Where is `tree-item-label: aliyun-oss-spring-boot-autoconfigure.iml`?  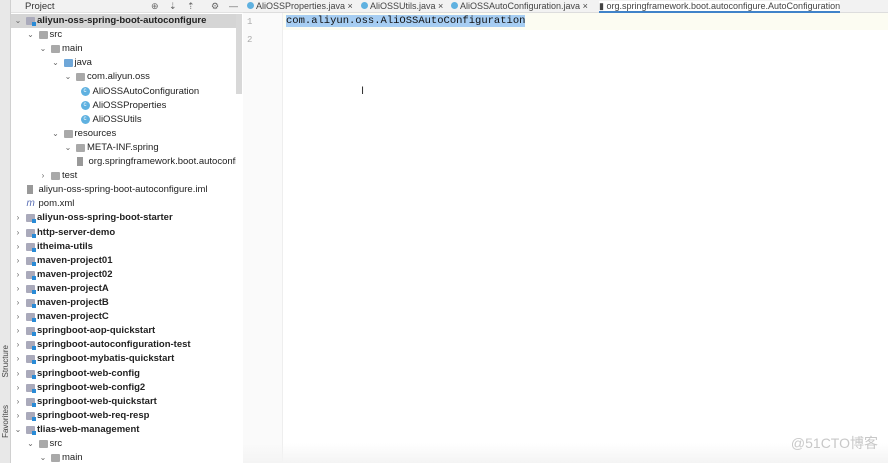 tree-item-label: aliyun-oss-spring-boot-autoconfigure.iml is located at coordinates (123, 190).